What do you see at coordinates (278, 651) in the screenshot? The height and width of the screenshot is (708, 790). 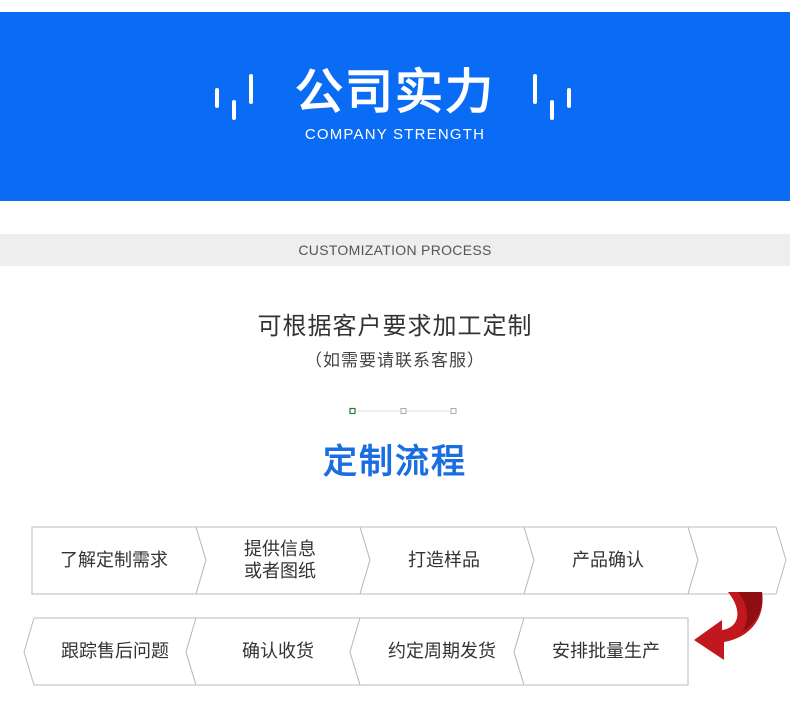 I see `step-confirm-receipt: 确认收货` at bounding box center [278, 651].